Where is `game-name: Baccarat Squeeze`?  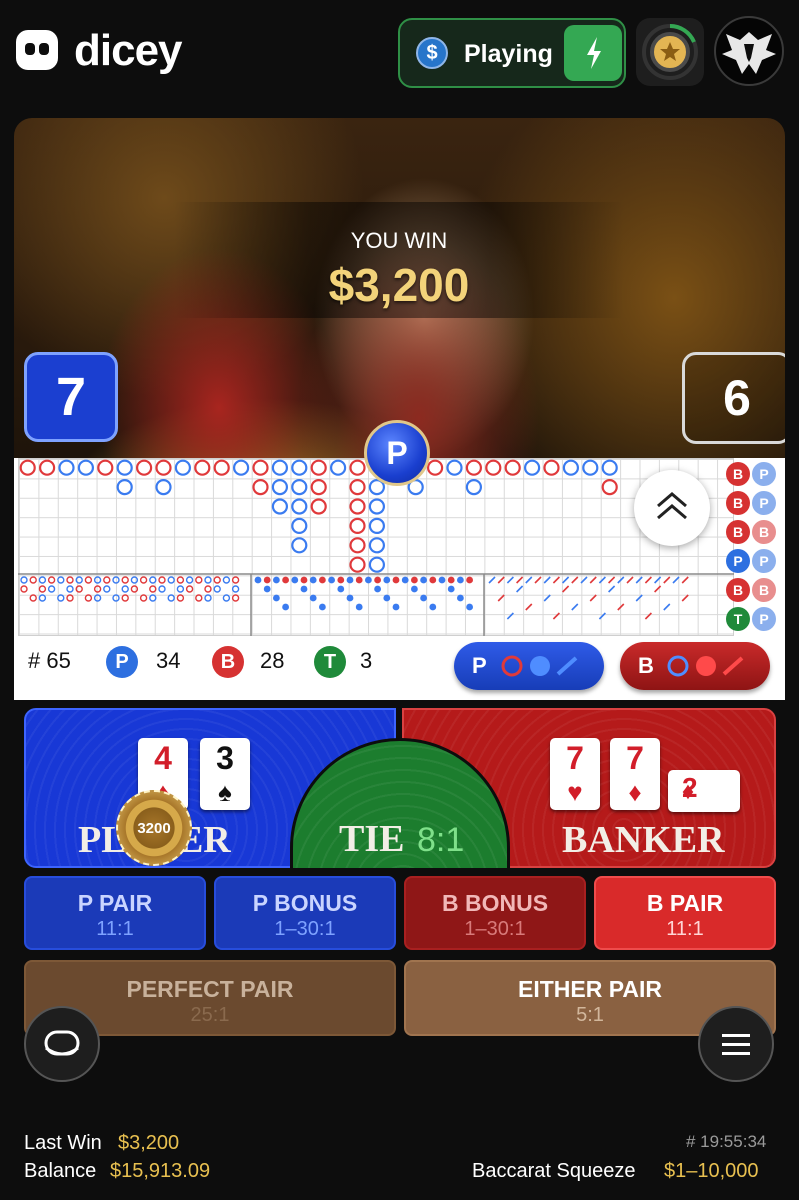 game-name: Baccarat Squeeze is located at coordinates (554, 1171).